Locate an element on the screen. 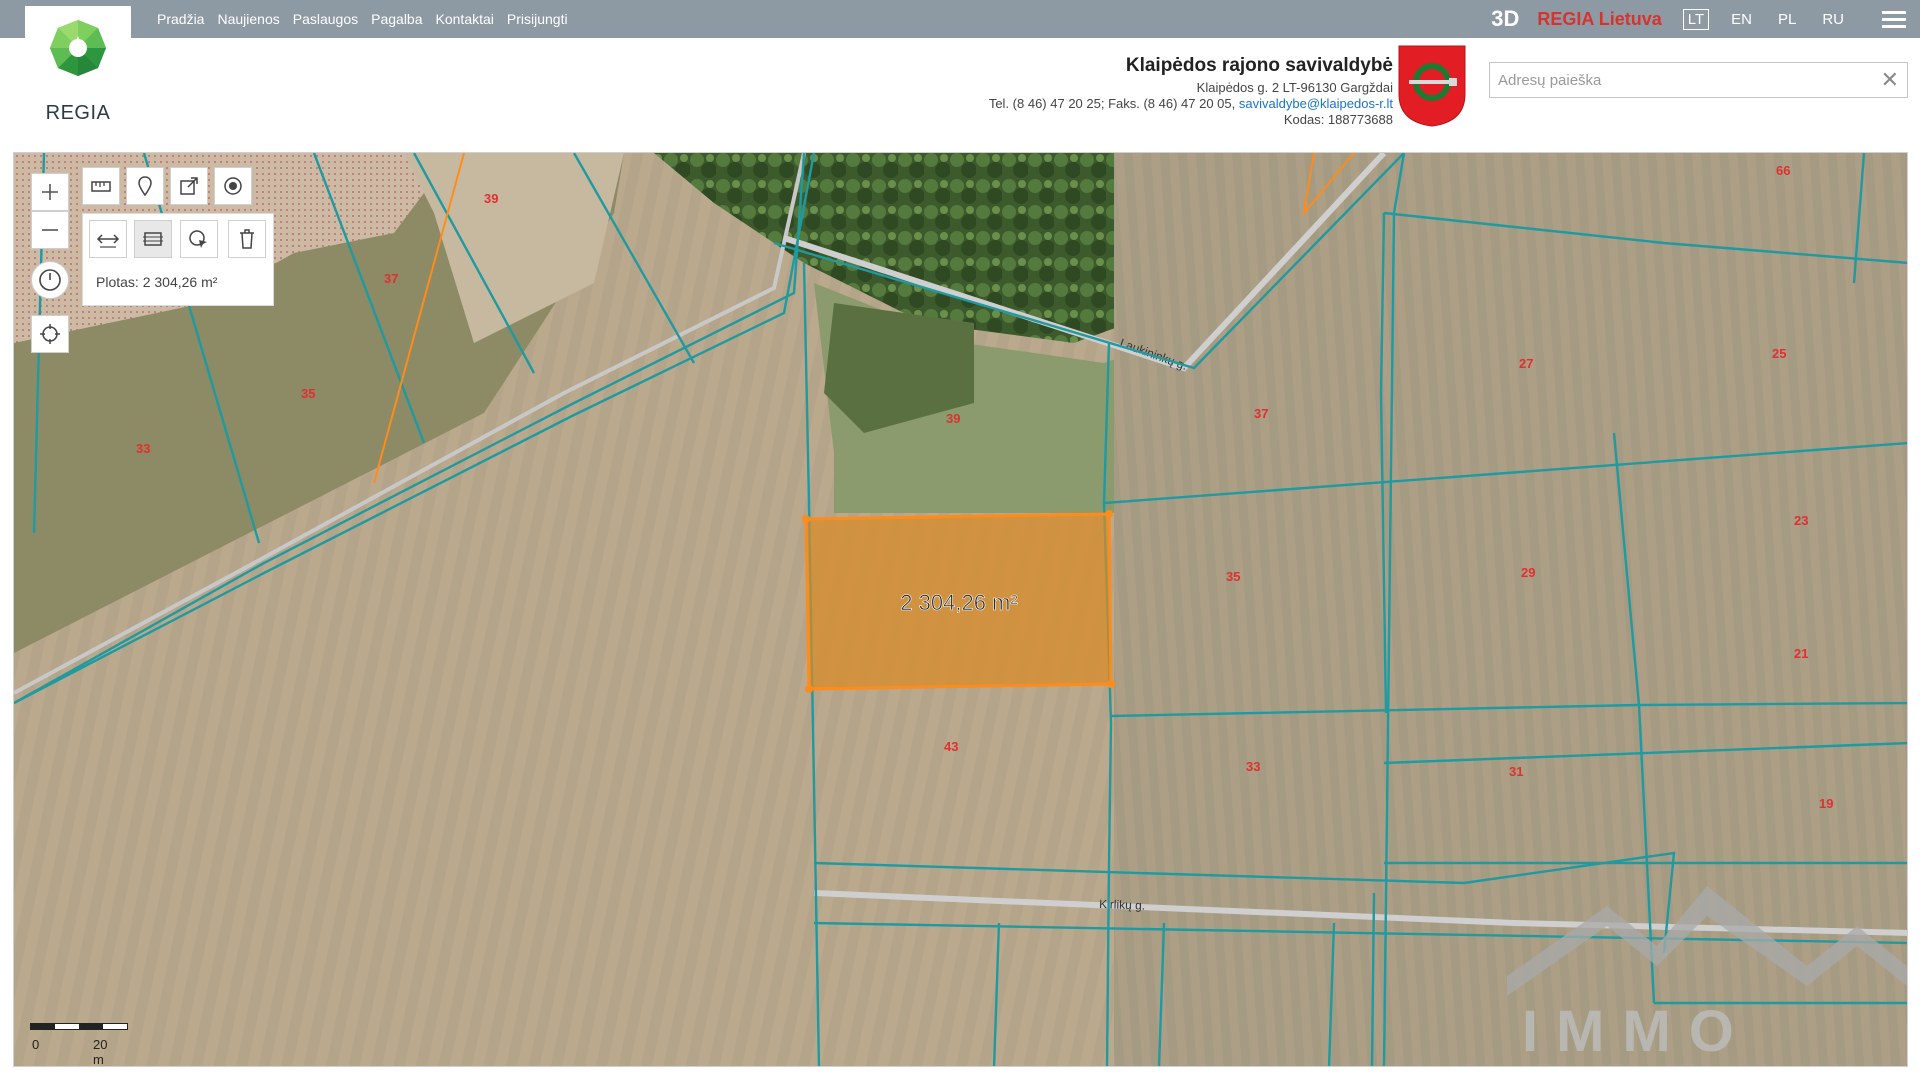  plus-icon is located at coordinates (50, 192).